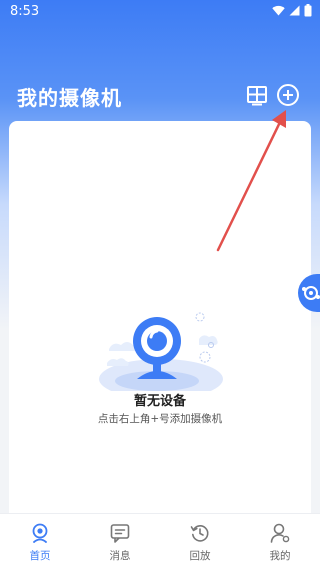 The image size is (320, 568). I want to click on wifi-icon, so click(278, 10).